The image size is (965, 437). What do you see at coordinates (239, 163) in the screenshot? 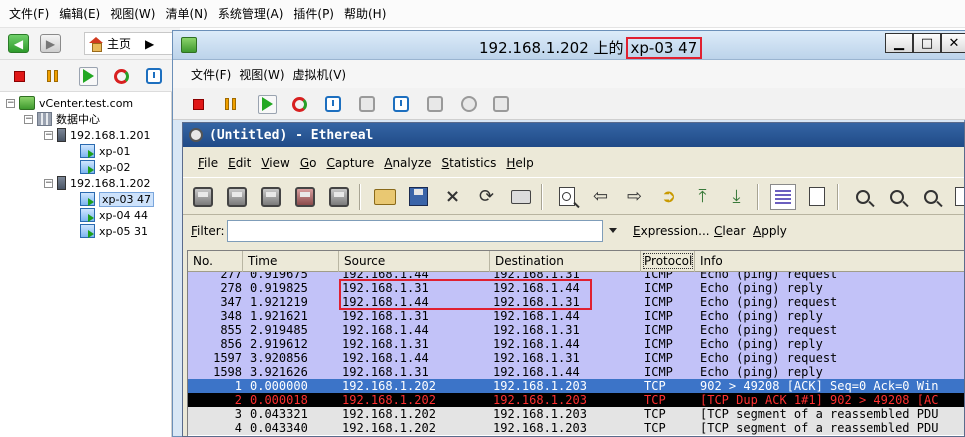
I see `eth-menu-edit: Edit` at bounding box center [239, 163].